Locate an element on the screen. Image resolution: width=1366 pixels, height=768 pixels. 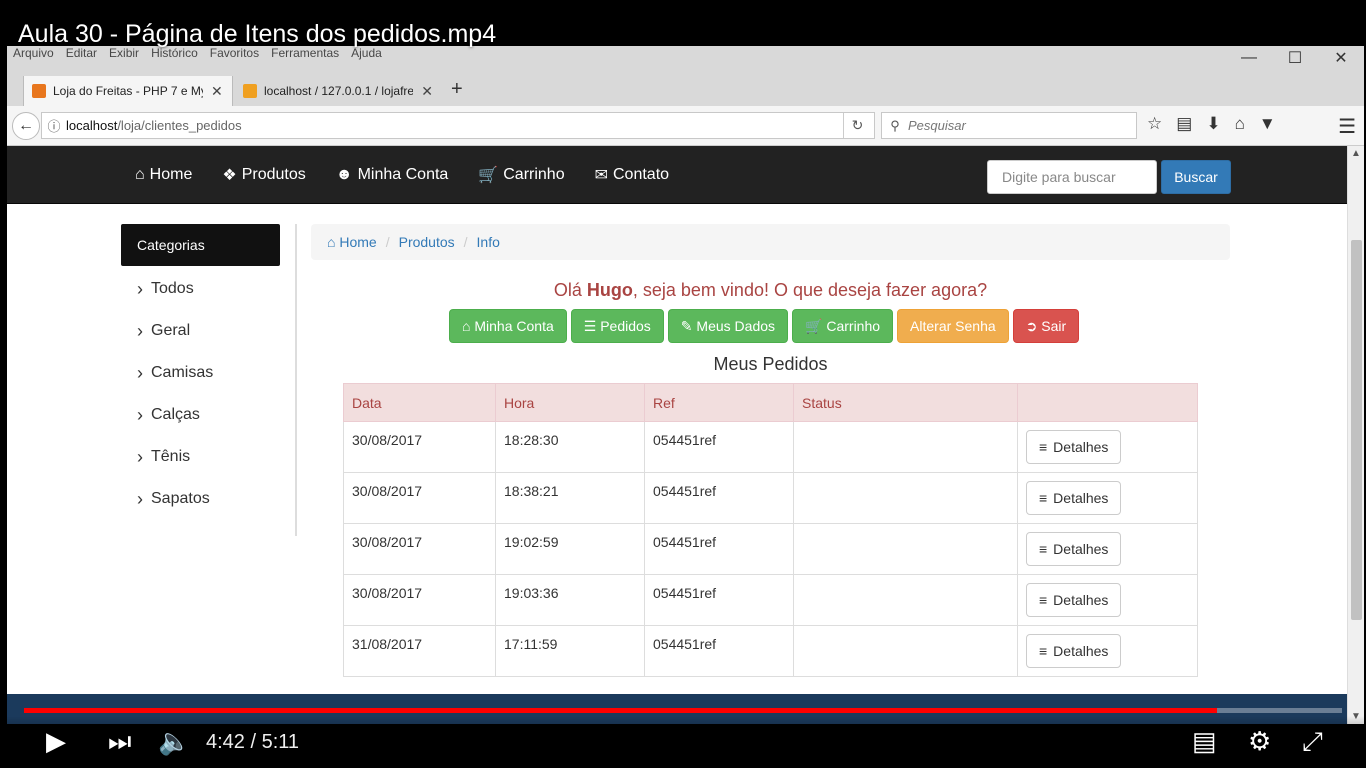
nav-carrinho: 🛒 Carrinho is located at coordinates (521, 175).